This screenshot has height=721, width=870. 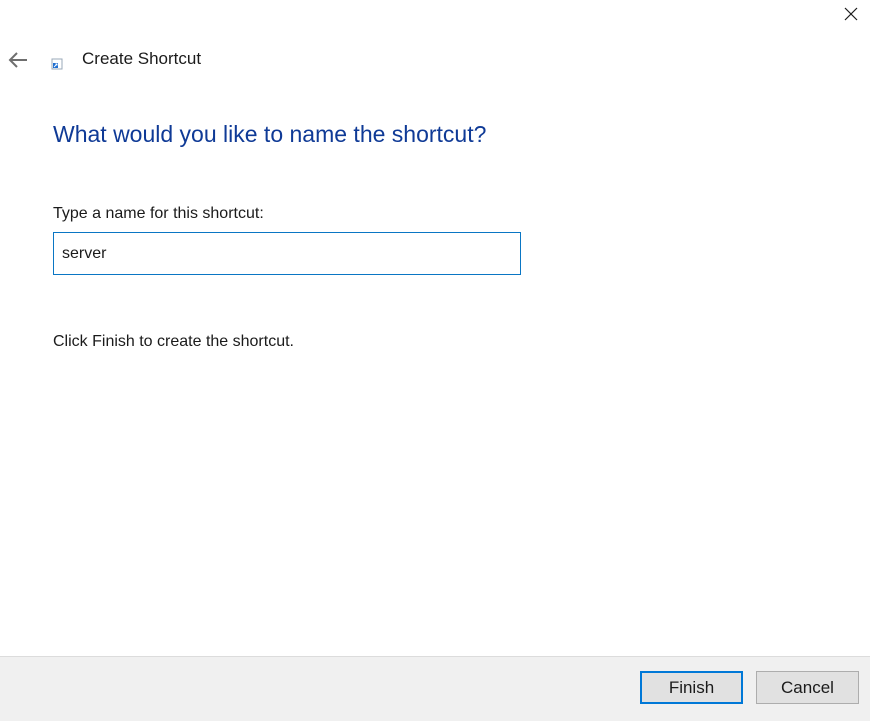 I want to click on close-button, so click(x=851, y=14).